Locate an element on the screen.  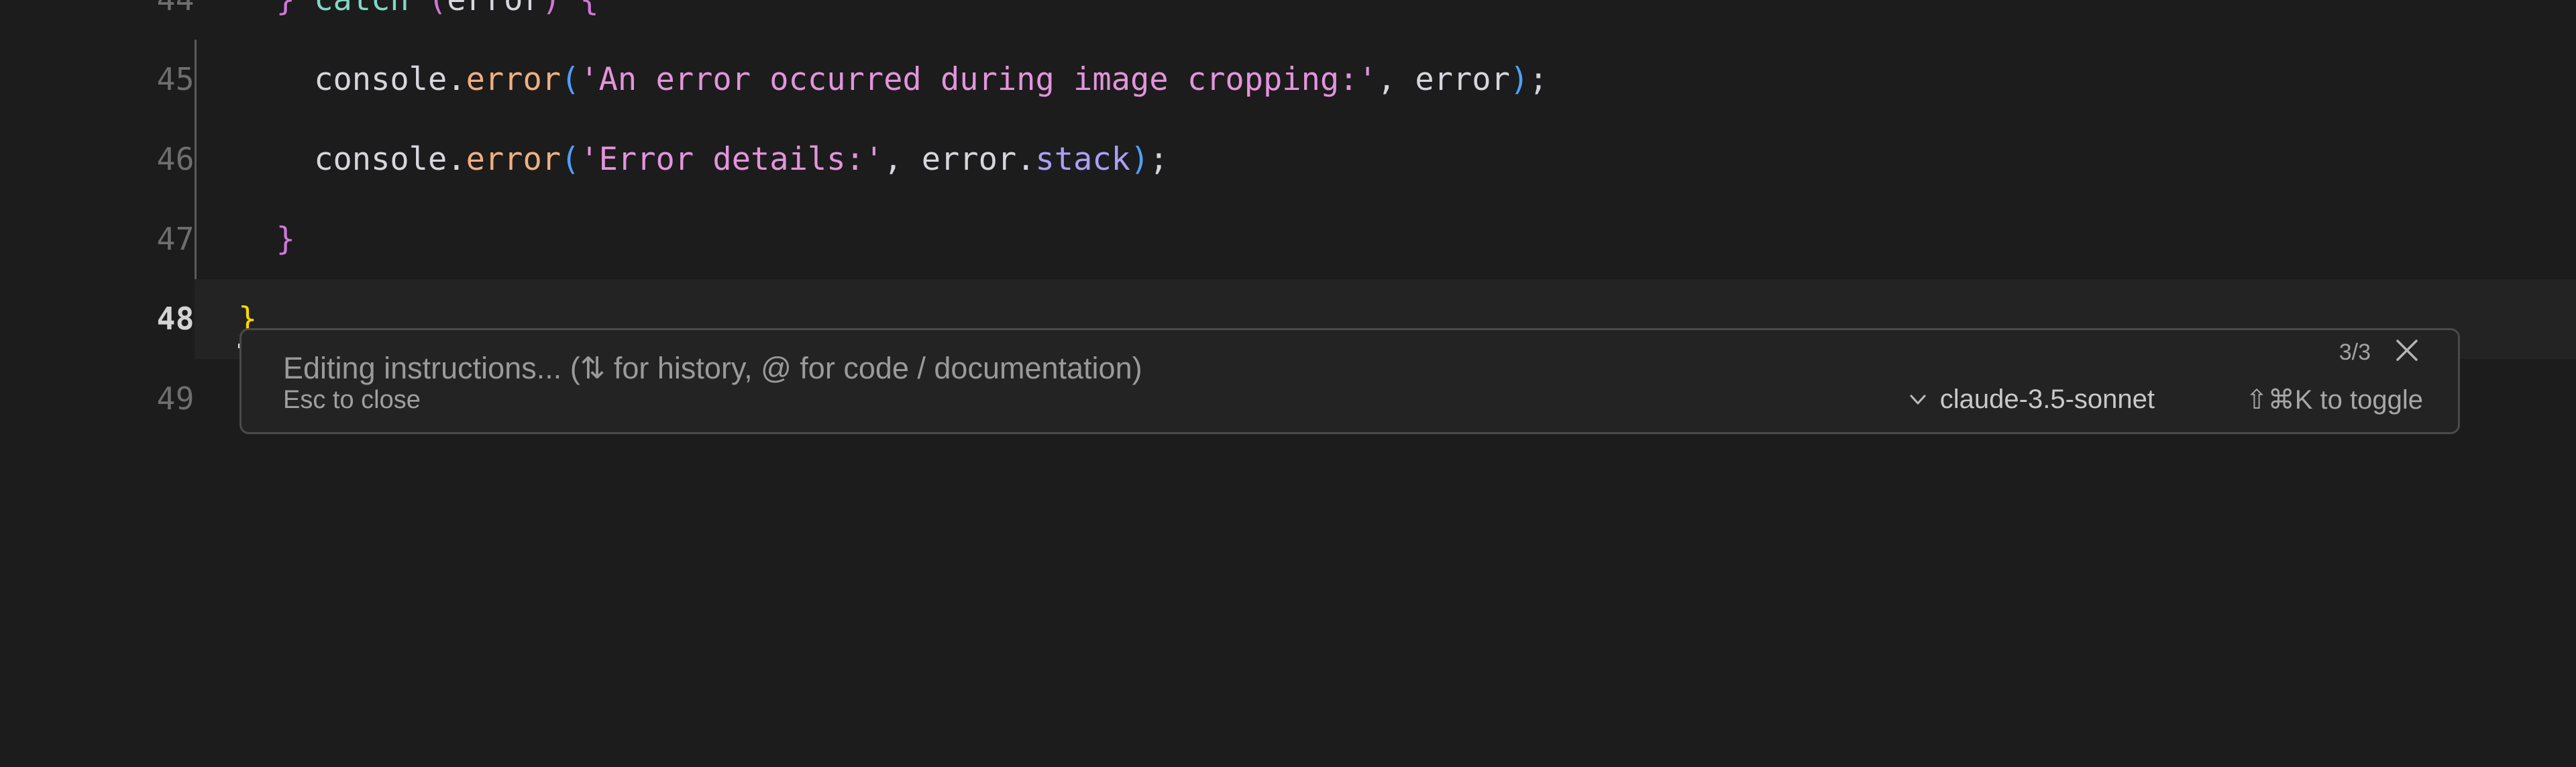
model-selector: claude-3.5-sonnet is located at coordinates (2031, 400).